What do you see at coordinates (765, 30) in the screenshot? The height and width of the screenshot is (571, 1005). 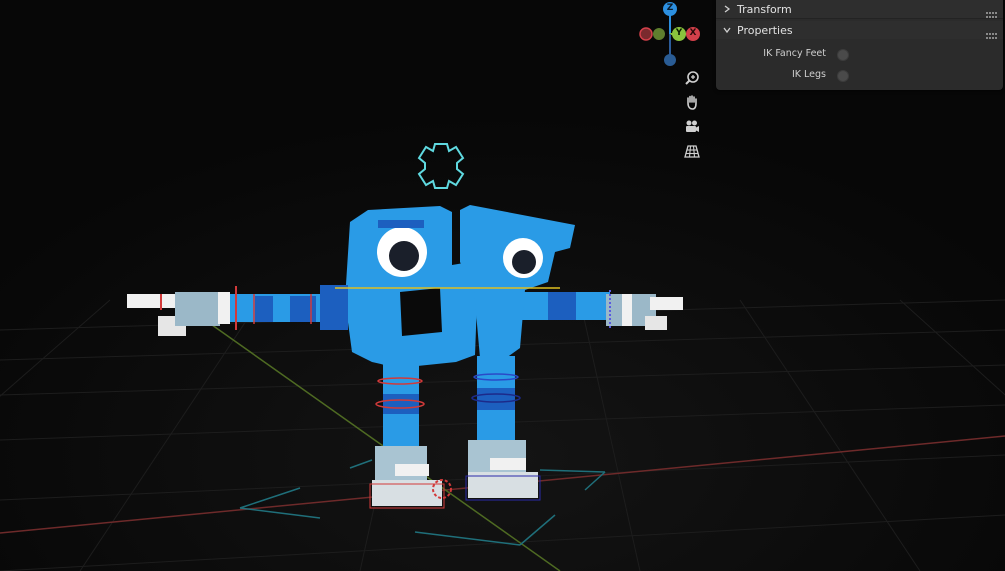 I see `properties-panel-title: Properties` at bounding box center [765, 30].